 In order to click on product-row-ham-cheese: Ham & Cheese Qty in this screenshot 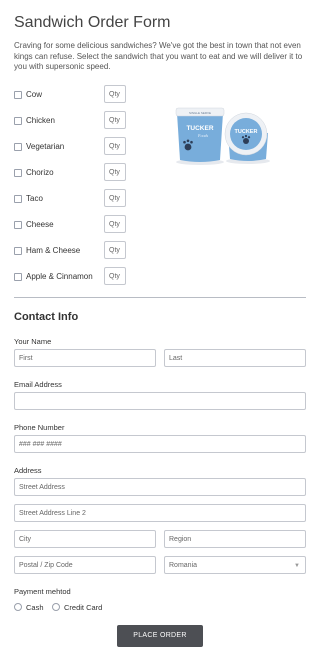, I will do `click(74, 251)`.